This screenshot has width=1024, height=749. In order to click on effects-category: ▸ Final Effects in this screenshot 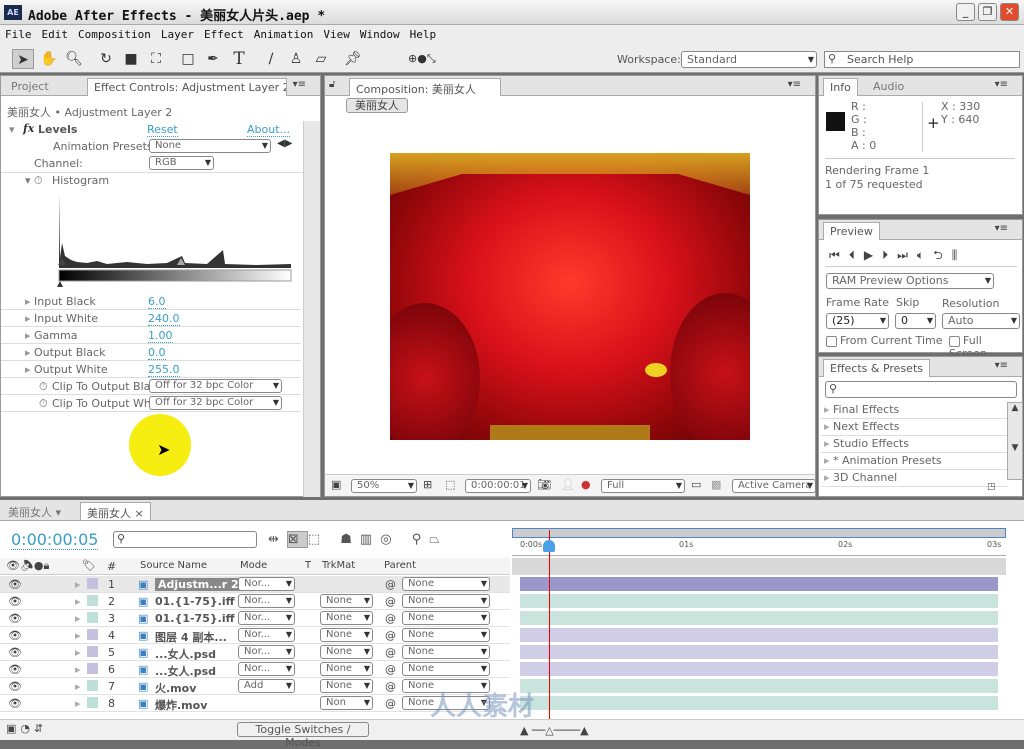, I will do `click(914, 410)`.